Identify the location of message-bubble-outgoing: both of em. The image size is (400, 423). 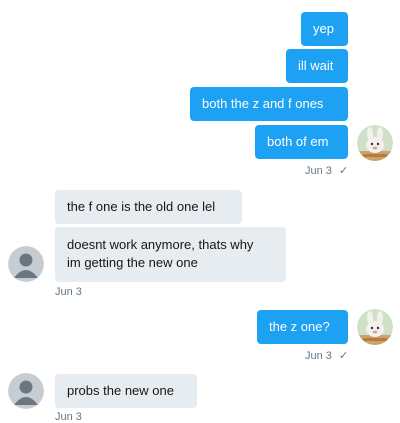
(301, 142).